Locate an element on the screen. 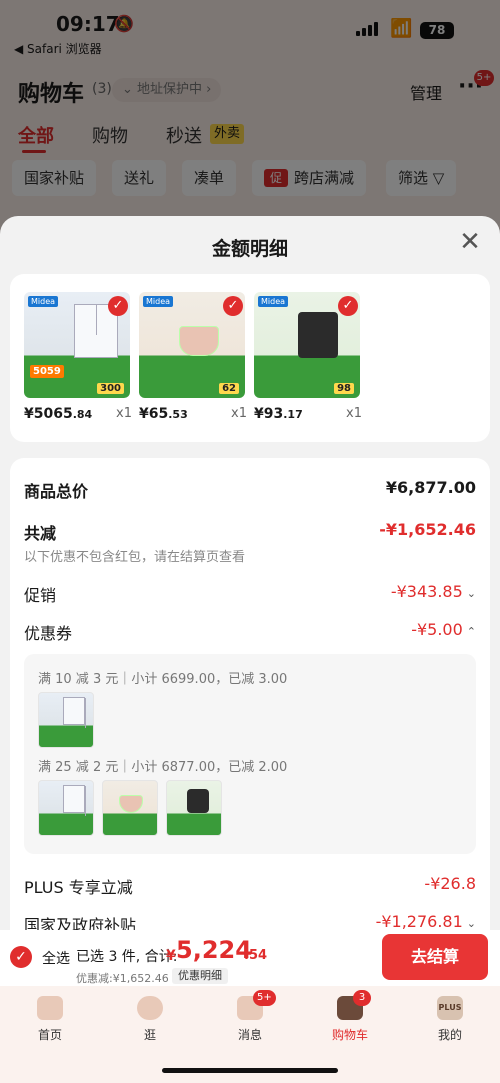 This screenshot has height=1083, width=500. checkout-button: 去结算 is located at coordinates (435, 957).